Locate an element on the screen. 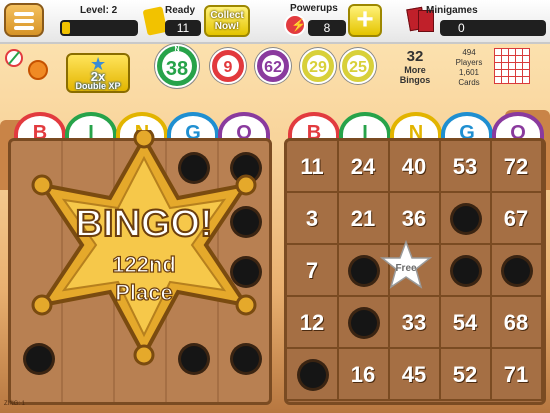  free-label: Free is located at coordinates (406, 268).